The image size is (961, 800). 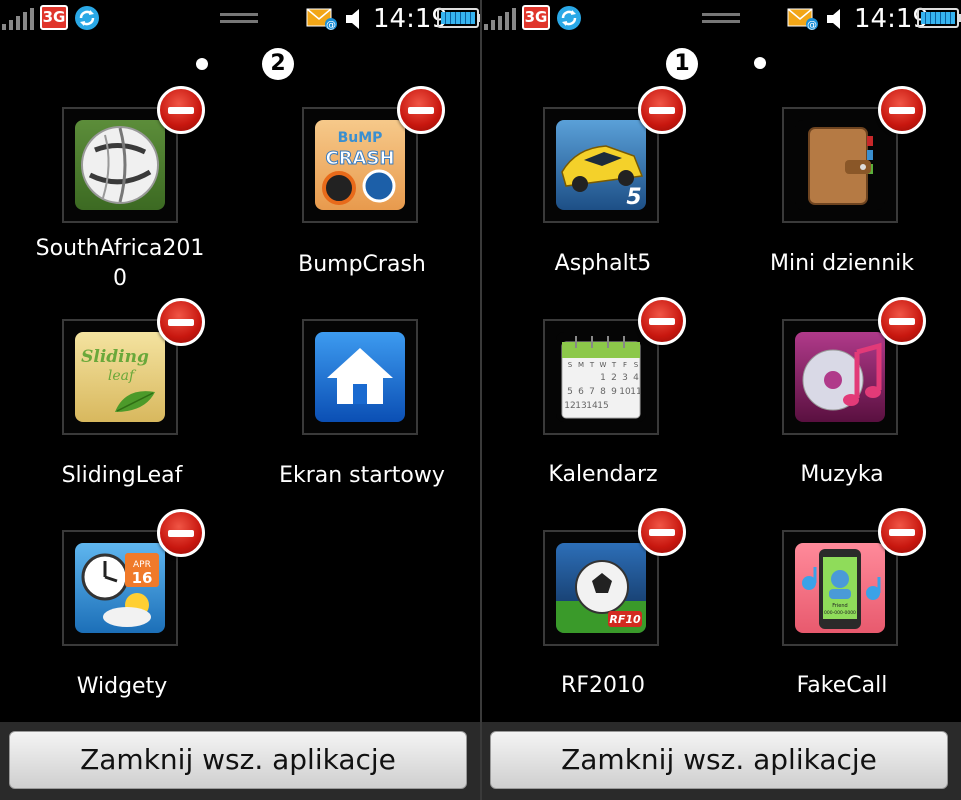 What do you see at coordinates (840, 165) in the screenshot?
I see `diary-icon` at bounding box center [840, 165].